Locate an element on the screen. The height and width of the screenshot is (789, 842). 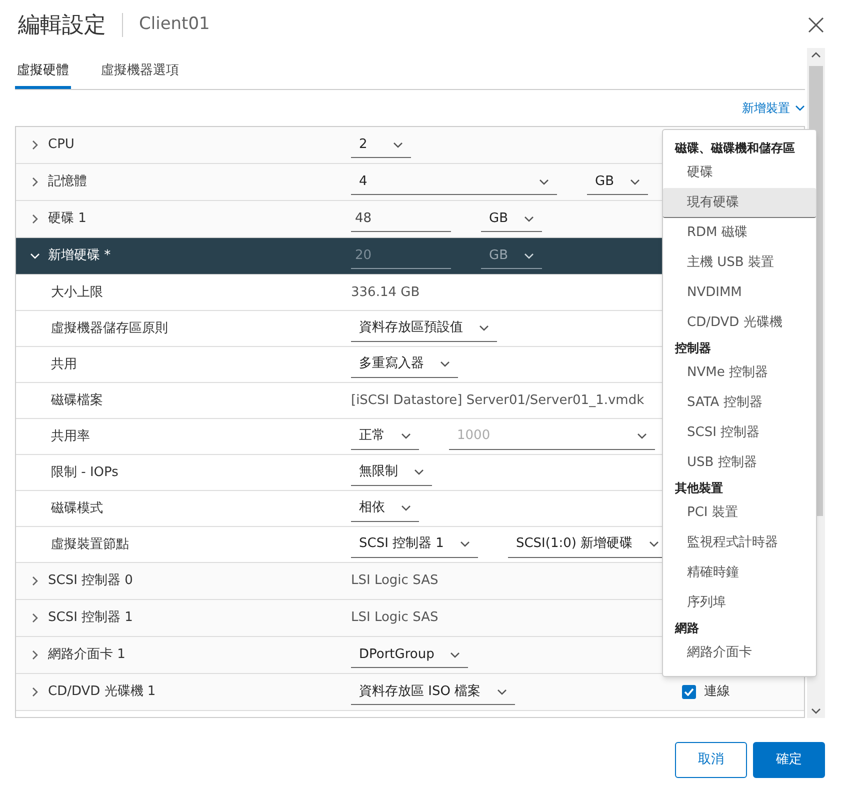
dropdown-select: 4 is located at coordinates (454, 182).